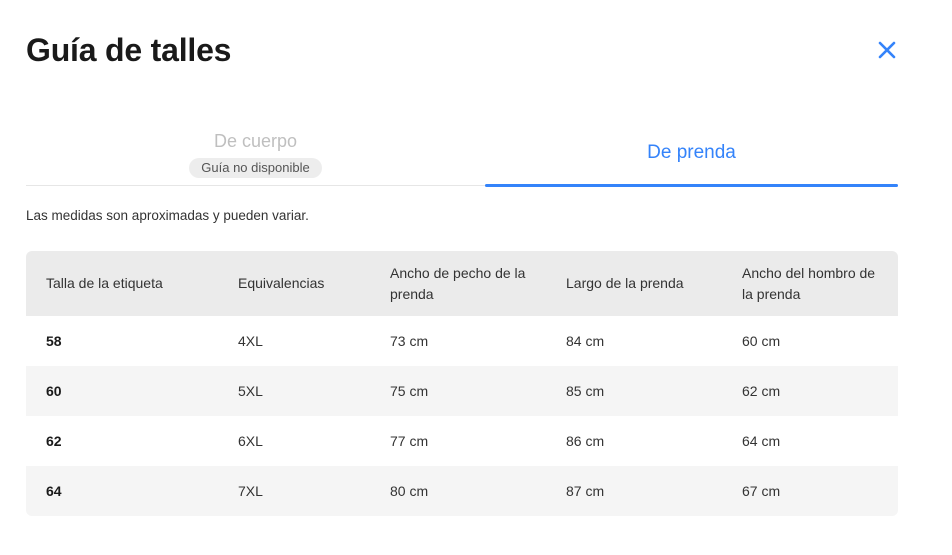  Describe the element at coordinates (625, 283) in the screenshot. I see `column-header: Largo de la prenda` at that location.